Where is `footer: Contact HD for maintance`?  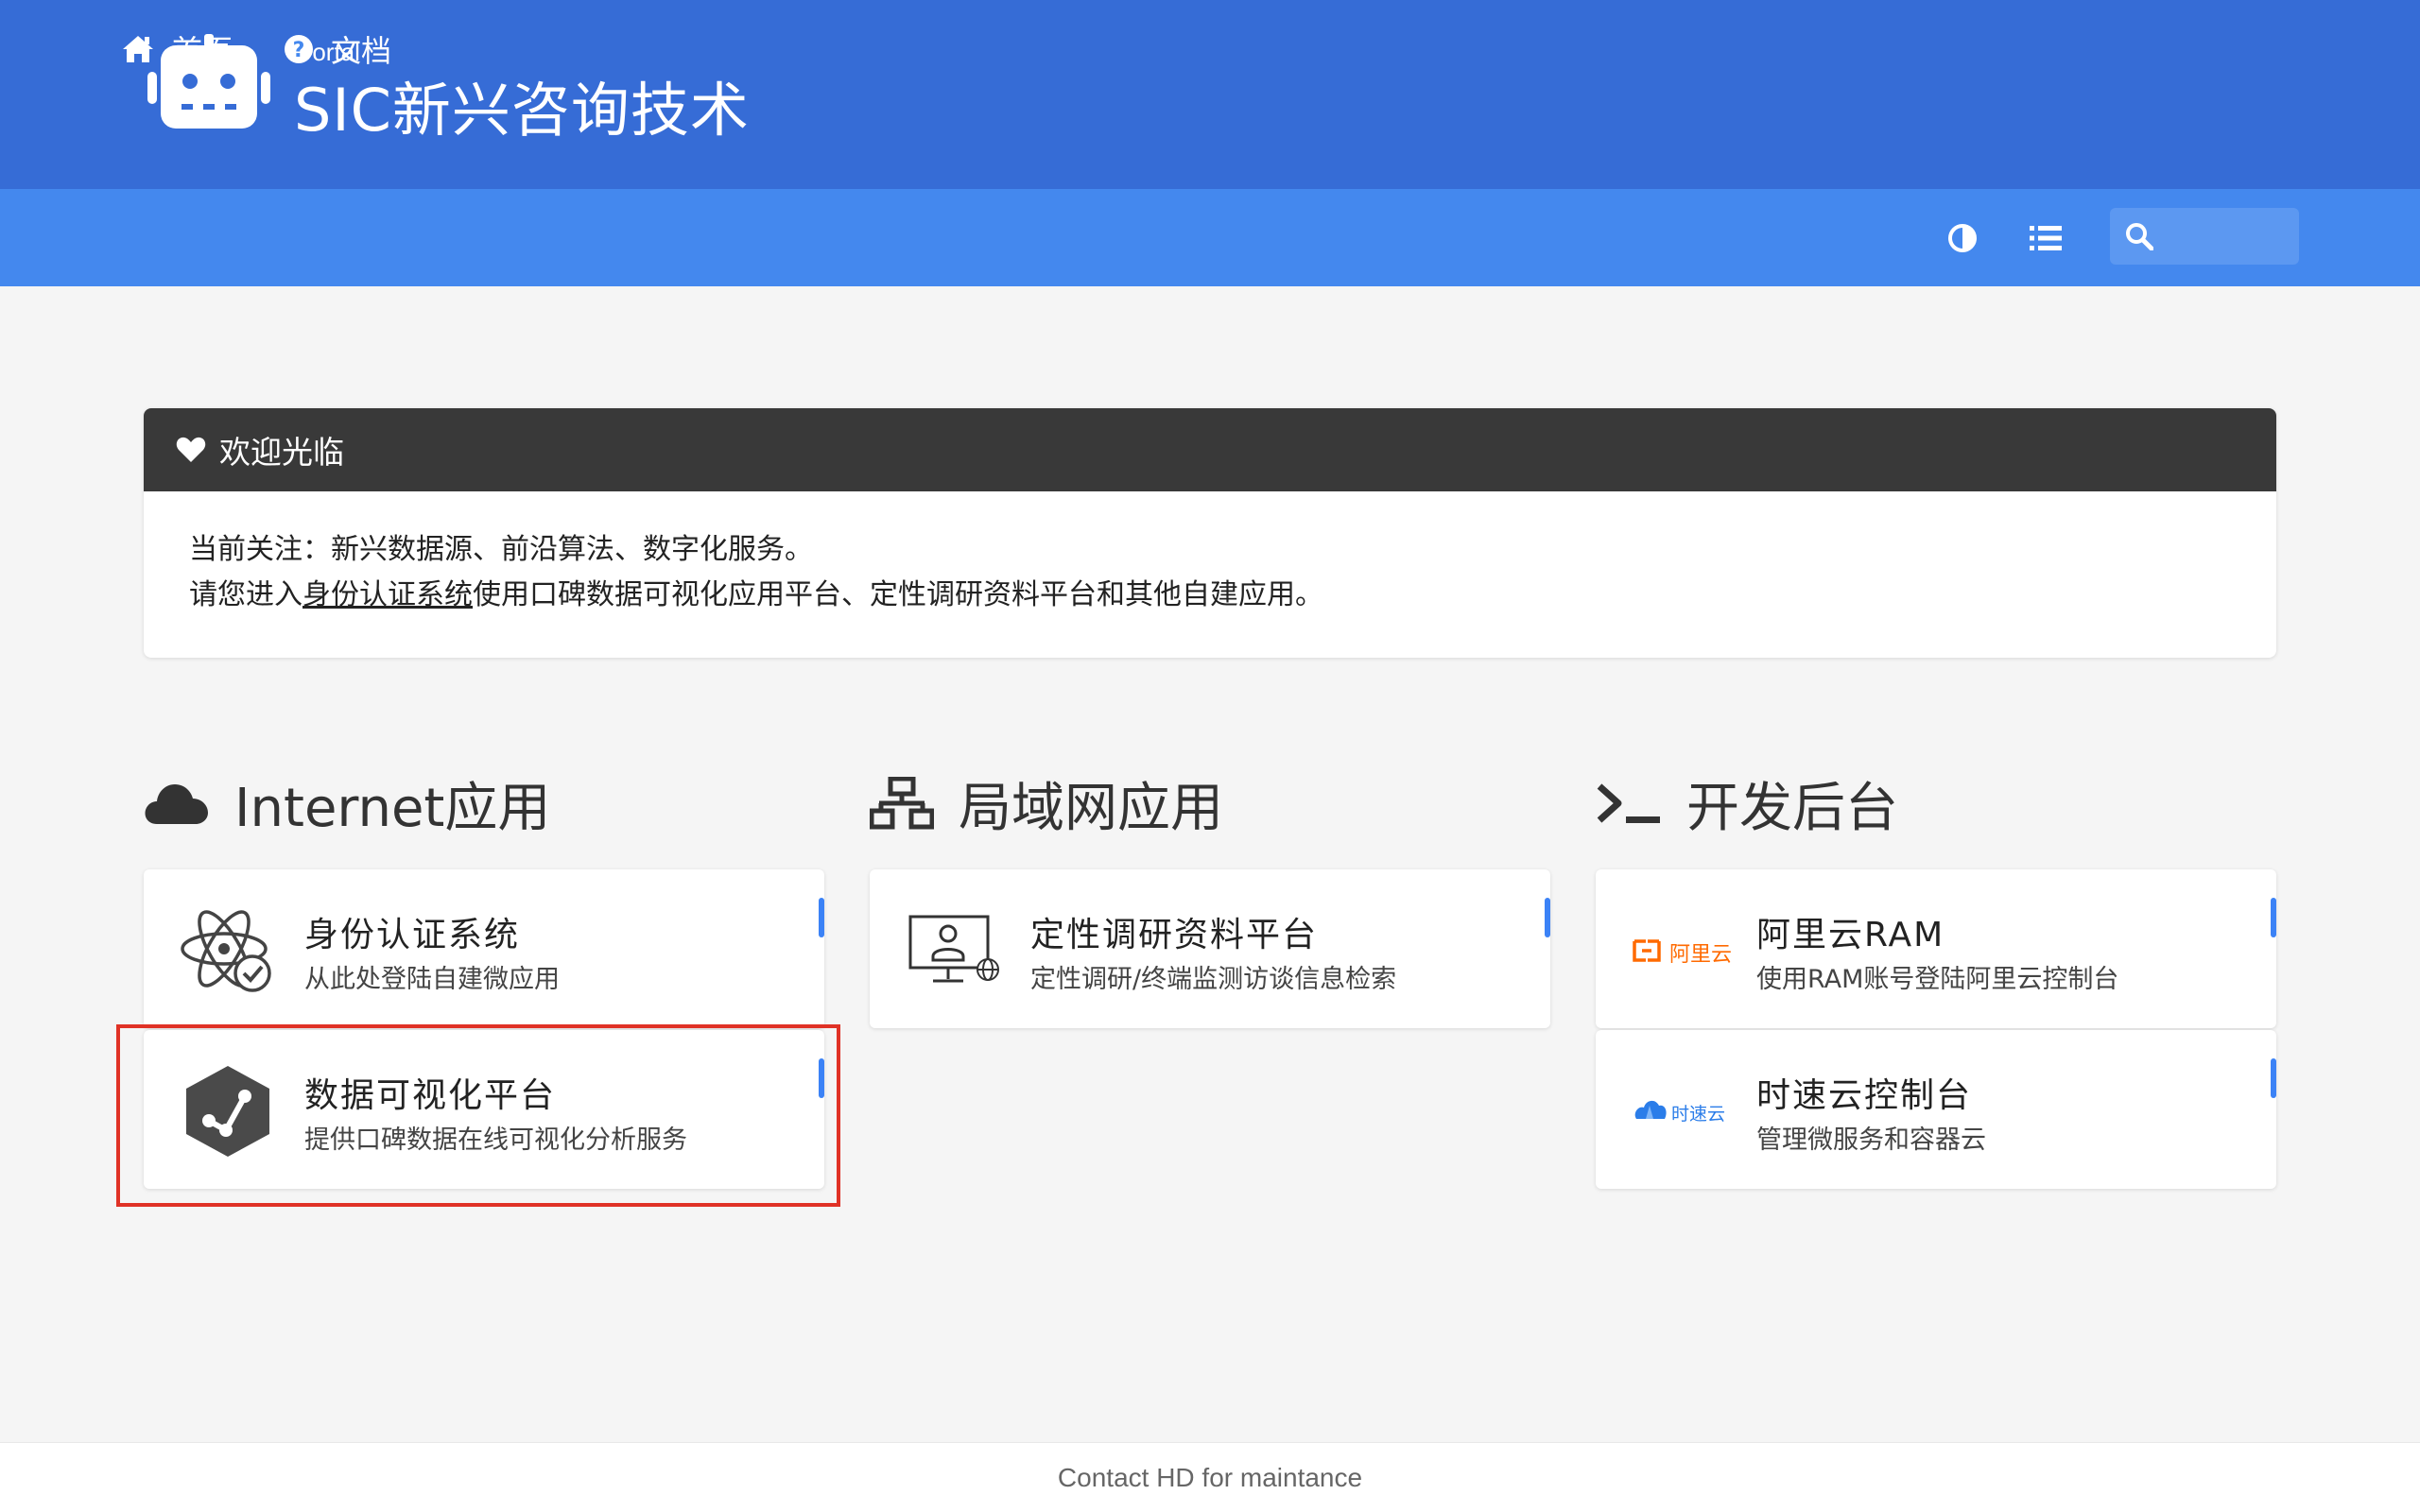 footer: Contact HD for maintance is located at coordinates (1210, 1477).